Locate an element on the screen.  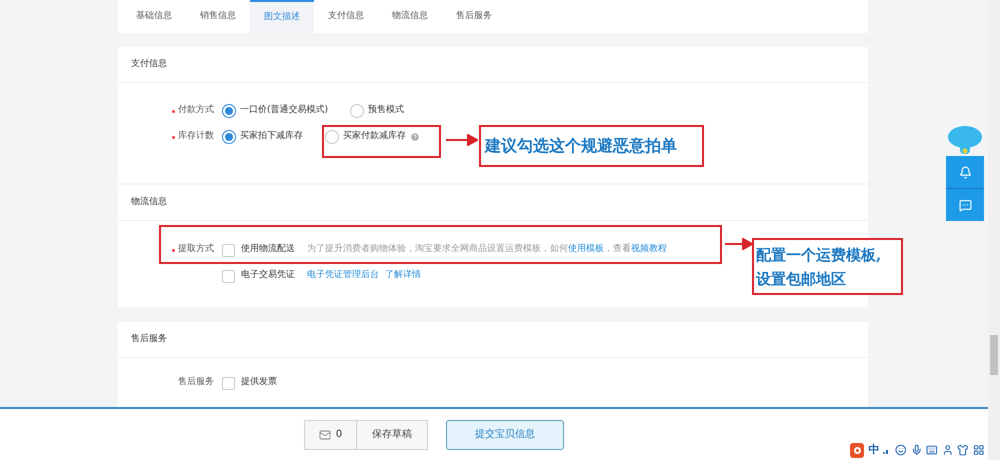
submit-button: 提交宝贝信息 is located at coordinates (505, 435).